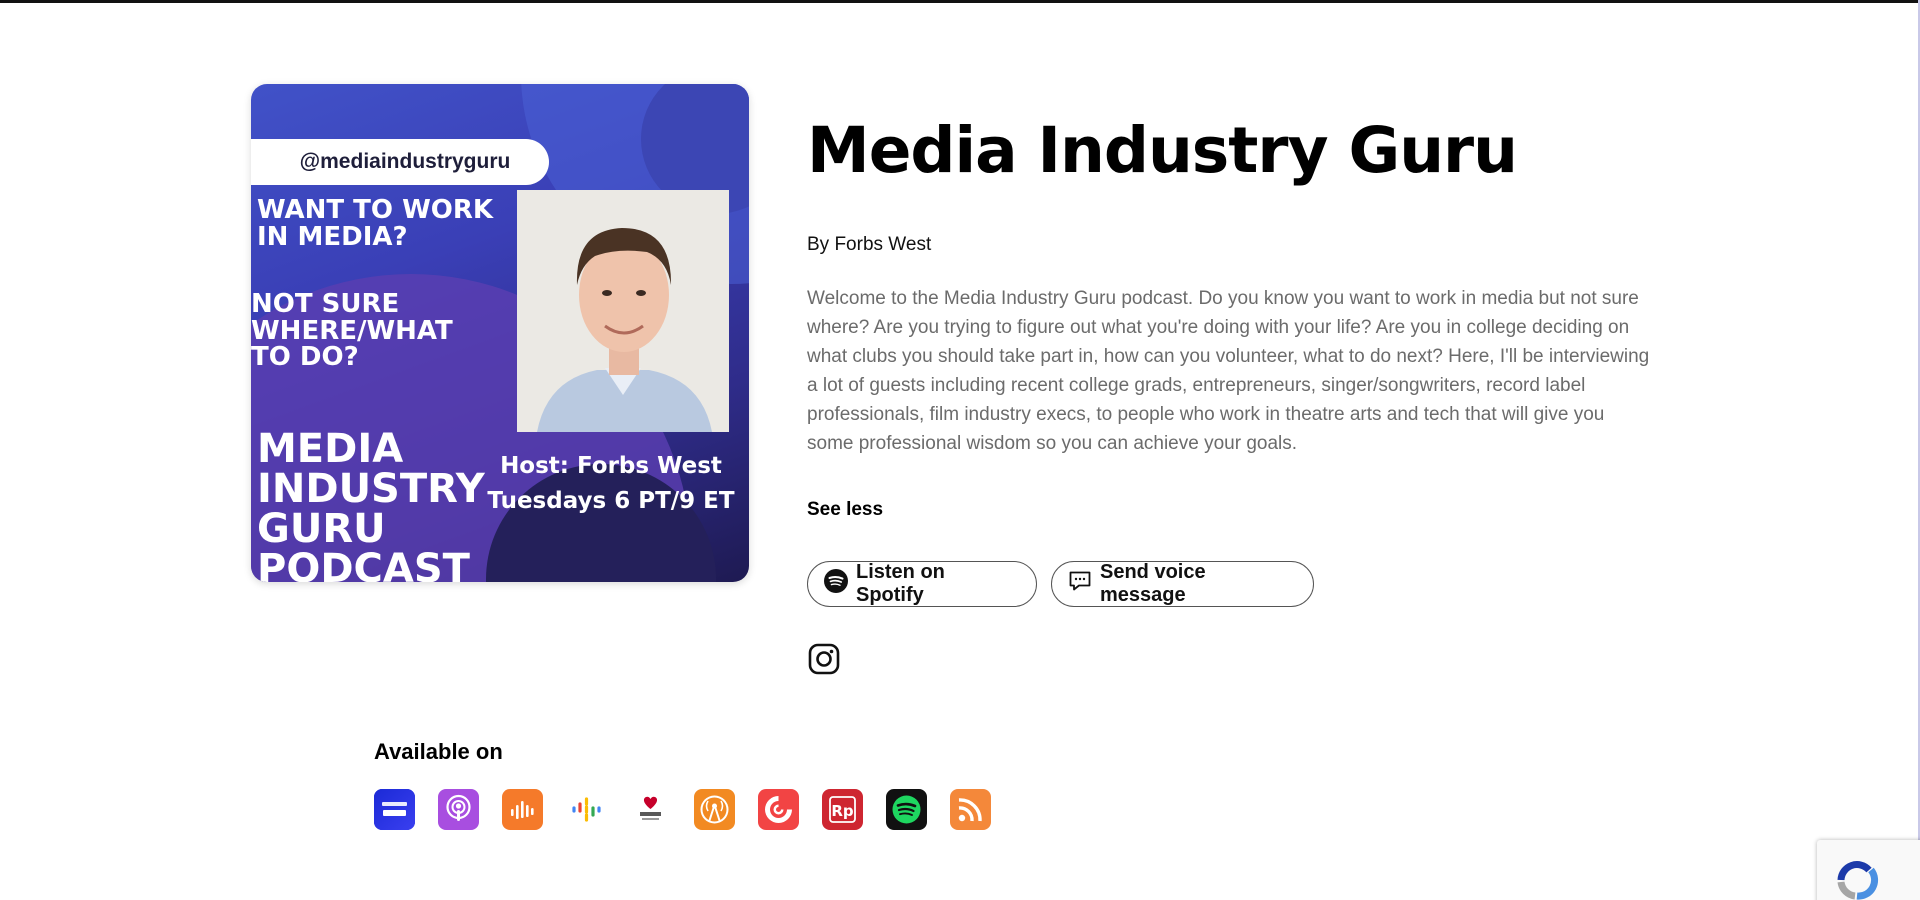 The image size is (1920, 900). I want to click on svg-text: Rp, so click(842, 811).